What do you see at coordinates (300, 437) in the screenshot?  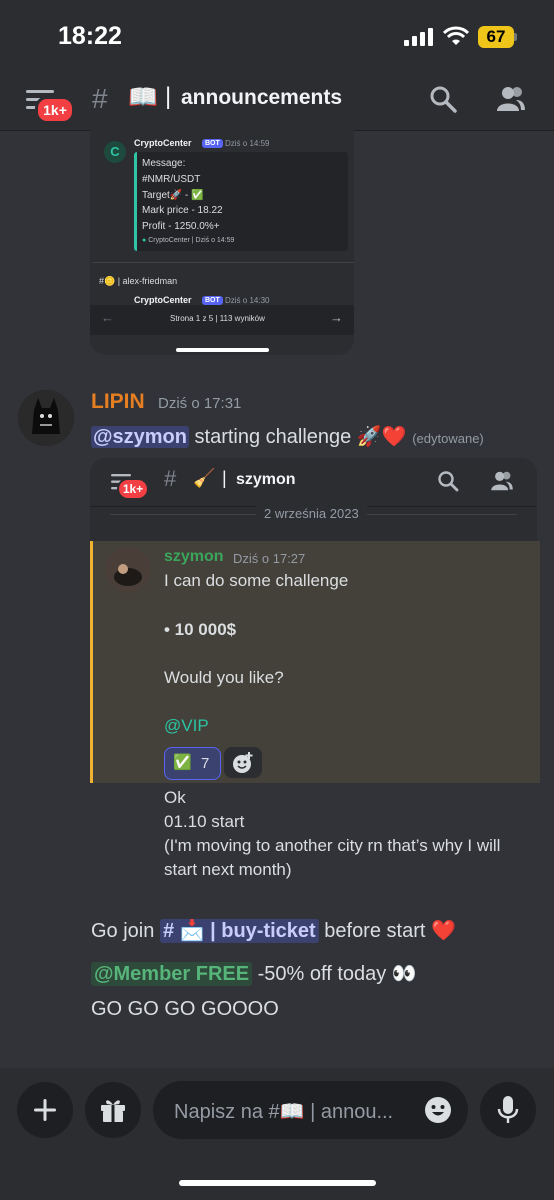 I see `message-body: starting challenge 🚀❤️` at bounding box center [300, 437].